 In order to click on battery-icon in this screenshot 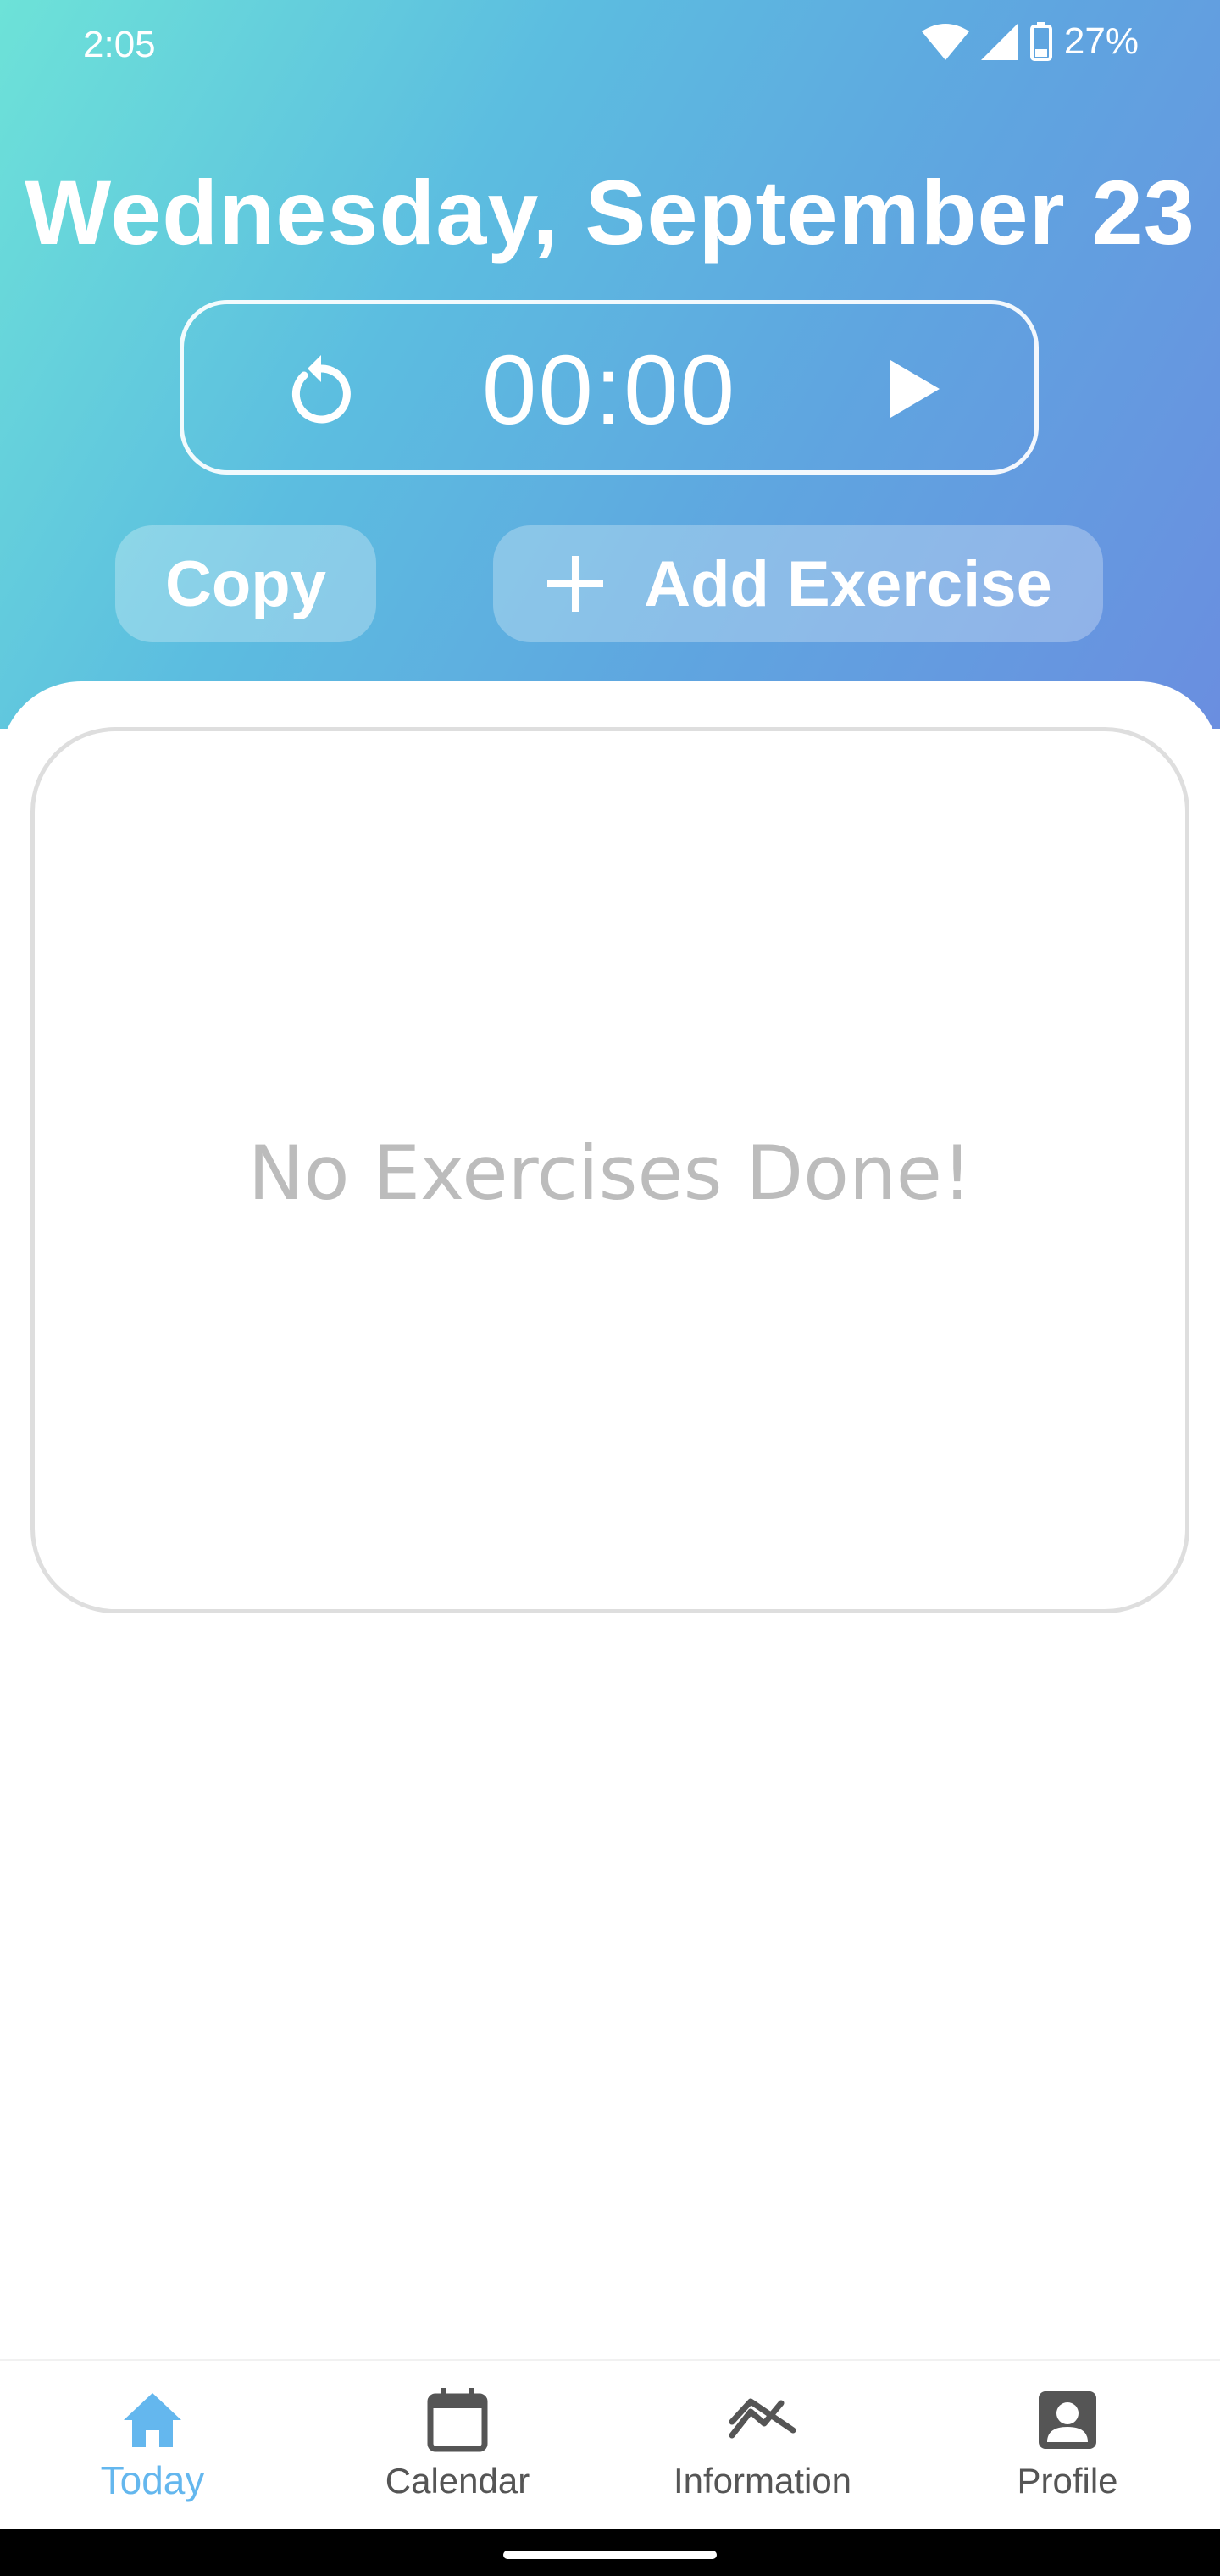, I will do `click(1040, 41)`.